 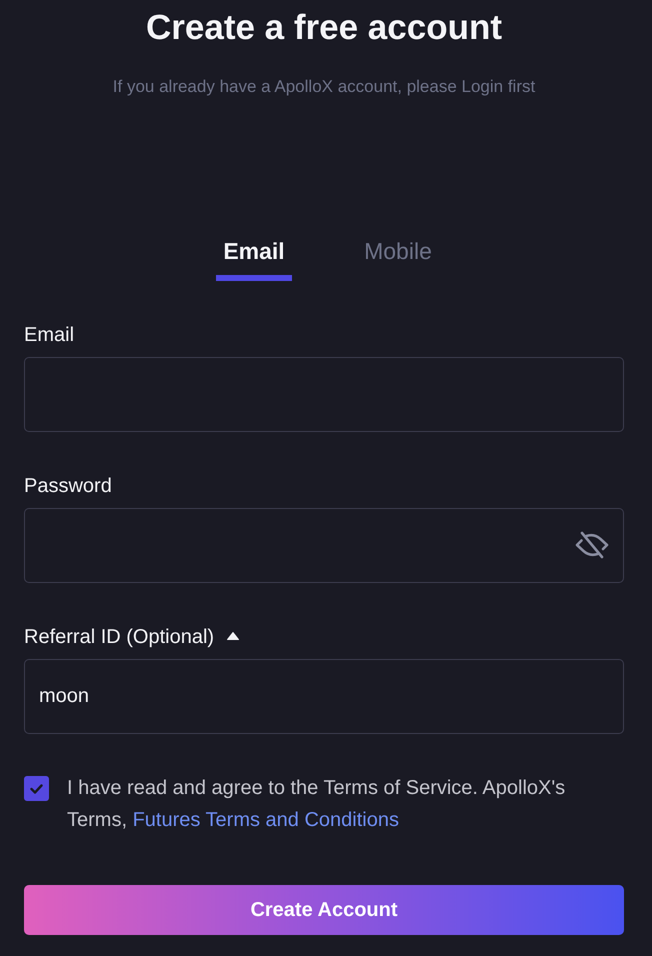 I want to click on checkmark-icon, so click(x=36, y=789).